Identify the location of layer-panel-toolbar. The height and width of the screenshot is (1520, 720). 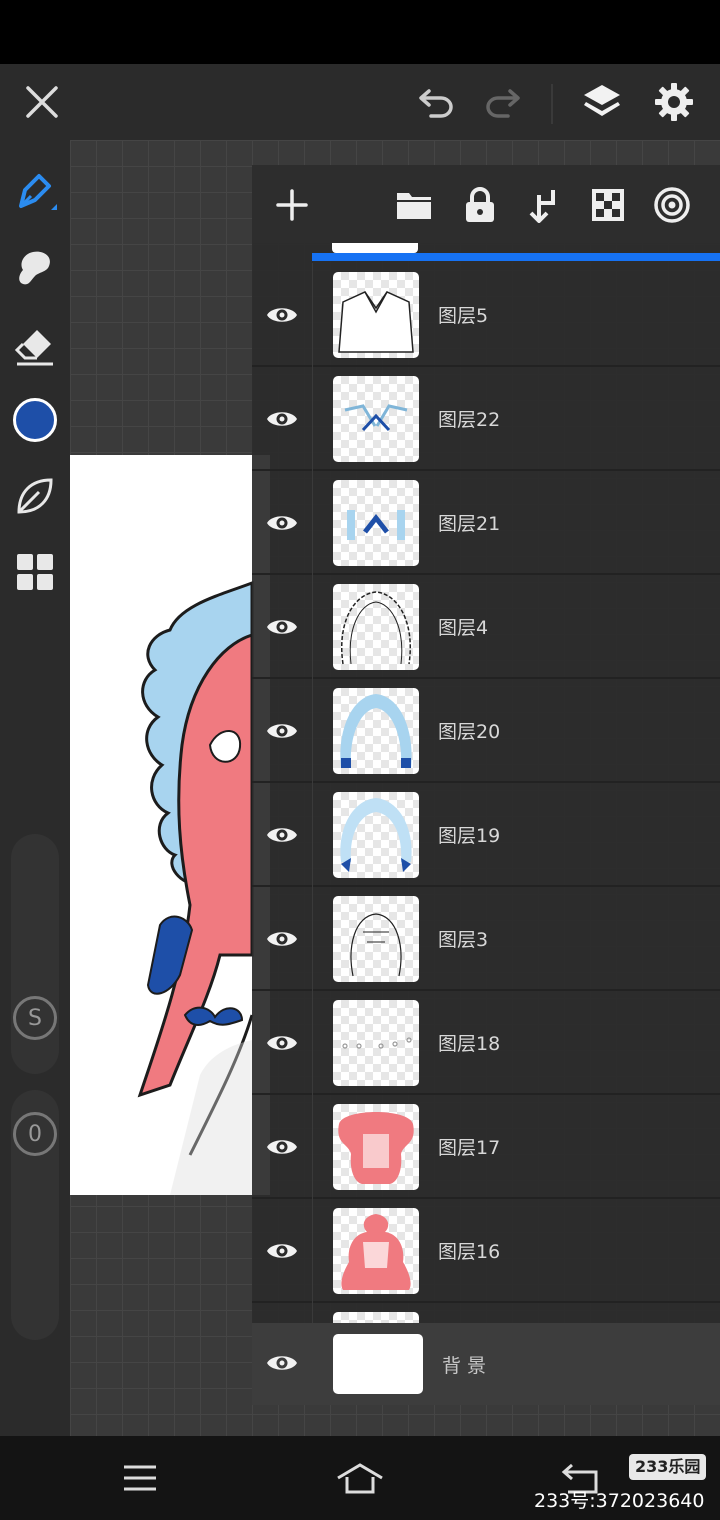
(486, 204).